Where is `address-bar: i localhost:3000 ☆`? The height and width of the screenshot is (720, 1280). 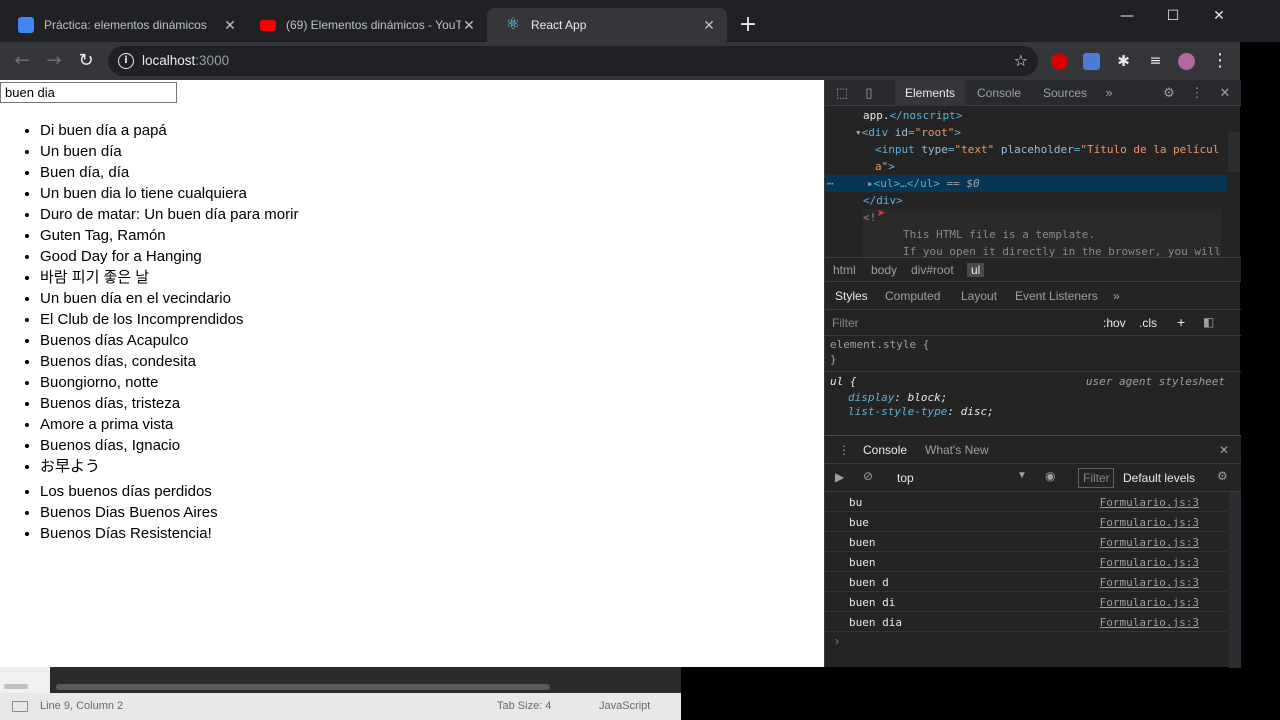
address-bar: i localhost:3000 ☆ is located at coordinates (573, 61).